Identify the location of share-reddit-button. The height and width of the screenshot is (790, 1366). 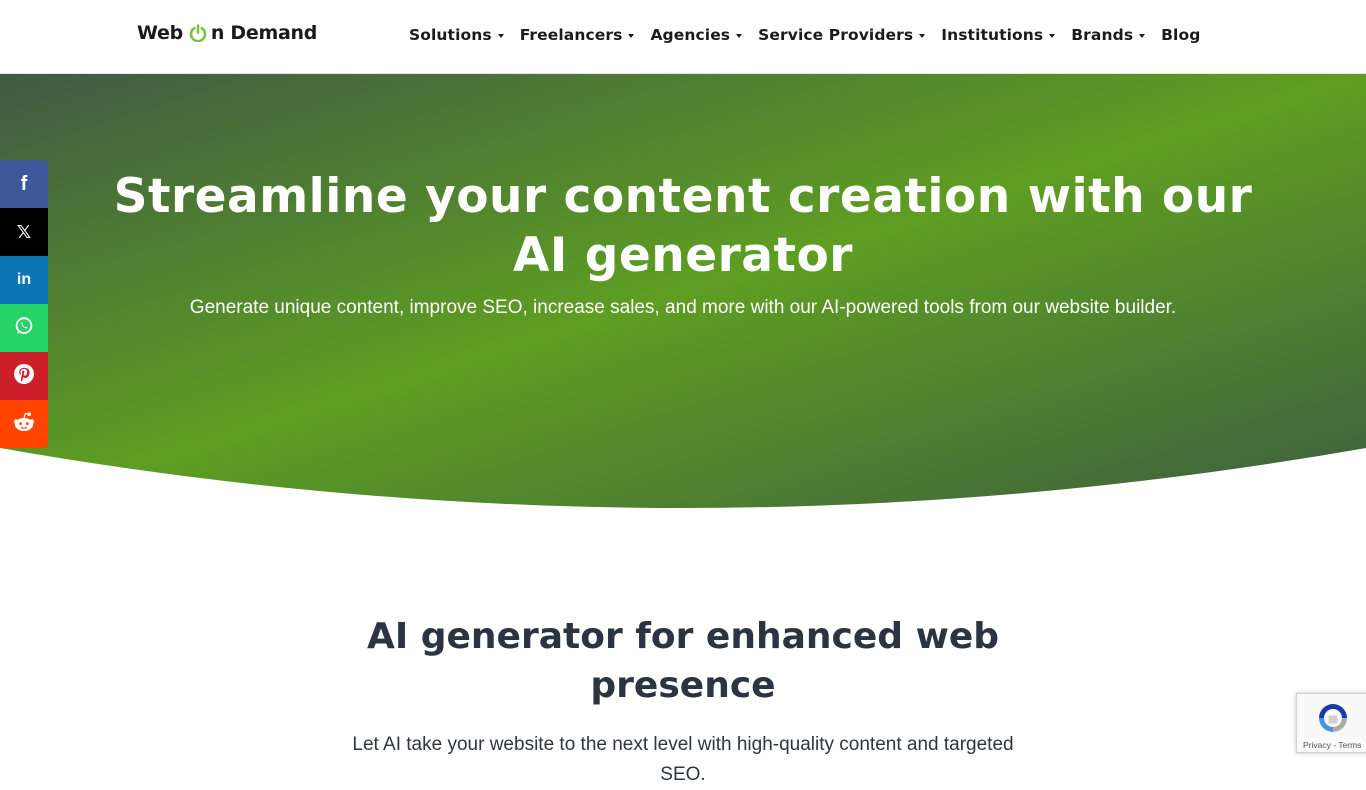
(24, 424).